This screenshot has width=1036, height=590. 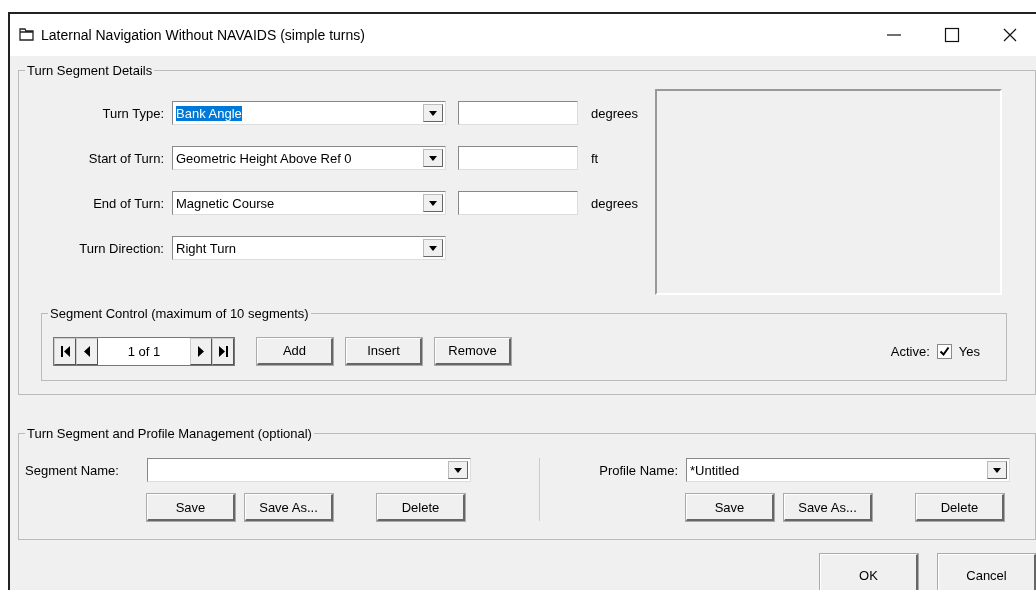 What do you see at coordinates (209, 113) in the screenshot?
I see `dropdown-value: Bank Angle` at bounding box center [209, 113].